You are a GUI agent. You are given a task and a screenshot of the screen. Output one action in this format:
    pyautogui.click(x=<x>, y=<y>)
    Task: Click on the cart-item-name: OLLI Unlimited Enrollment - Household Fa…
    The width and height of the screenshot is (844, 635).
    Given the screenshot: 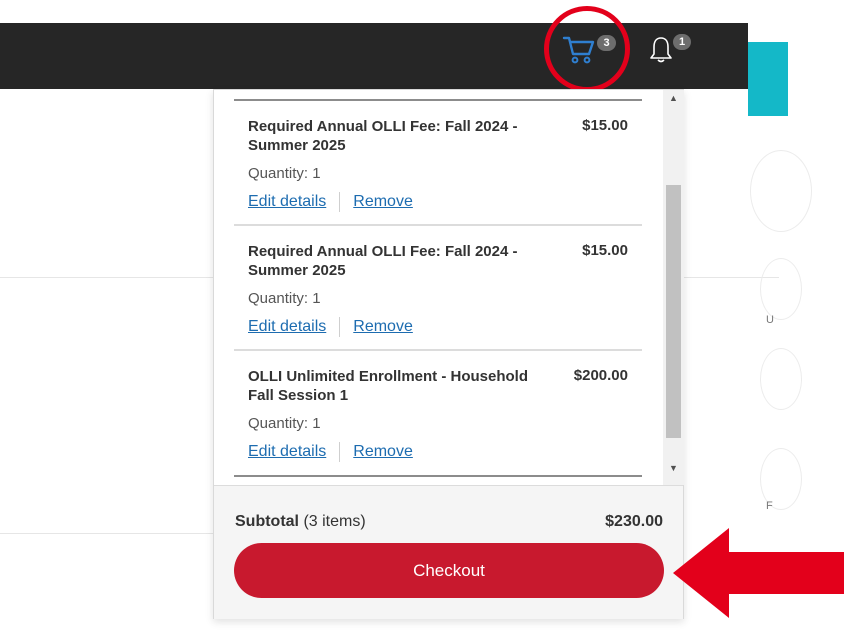 What is the action you would take?
    pyautogui.click(x=388, y=386)
    